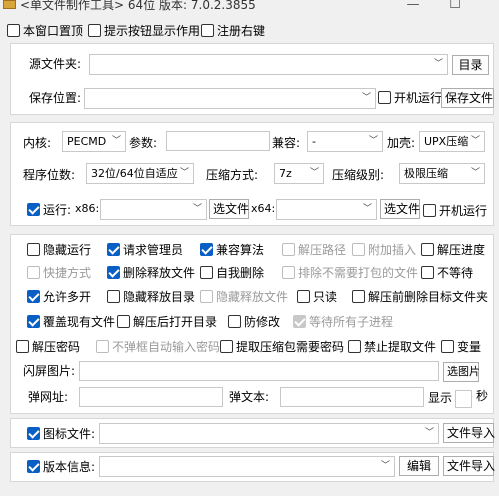 The image size is (499, 496). I want to click on compress-level-combo: 极限压缩 ﹀, so click(442, 173).